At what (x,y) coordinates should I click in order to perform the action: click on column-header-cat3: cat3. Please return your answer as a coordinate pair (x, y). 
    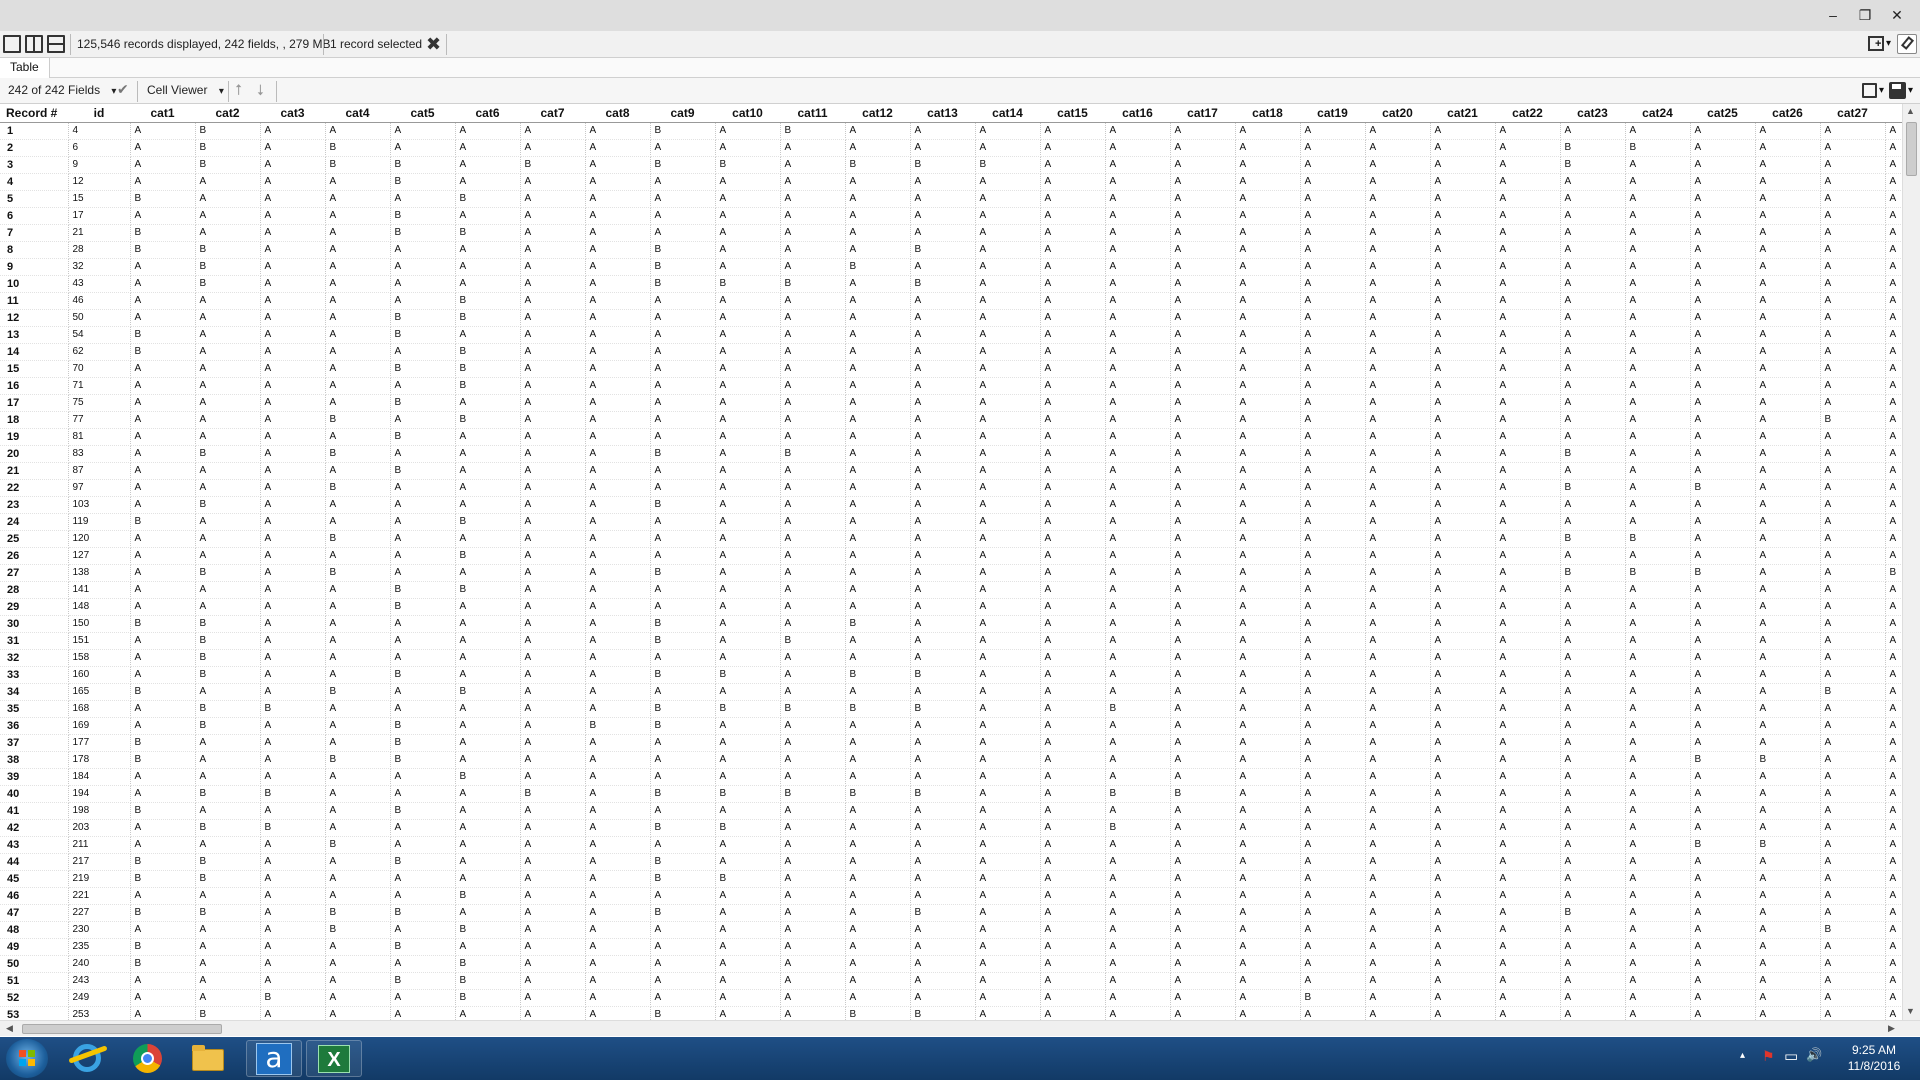
    Looking at the image, I should click on (292, 113).